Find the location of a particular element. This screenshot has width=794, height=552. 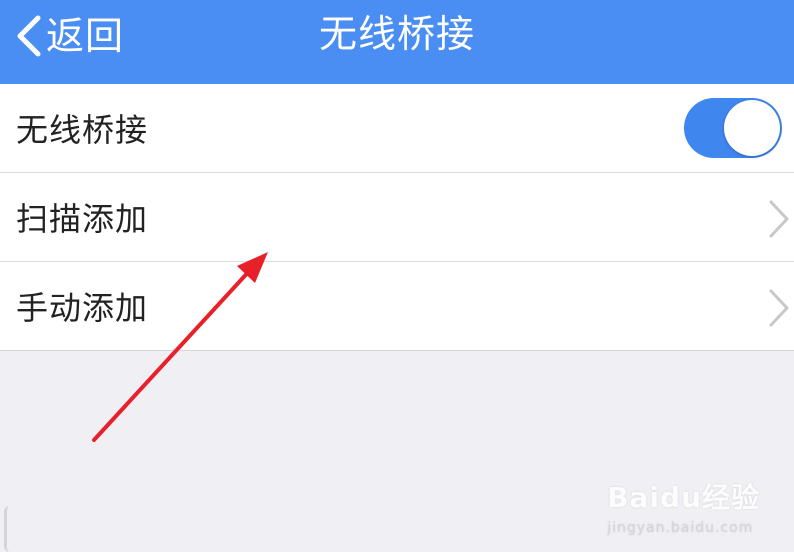

wireless-bridge-toggle is located at coordinates (733, 128).